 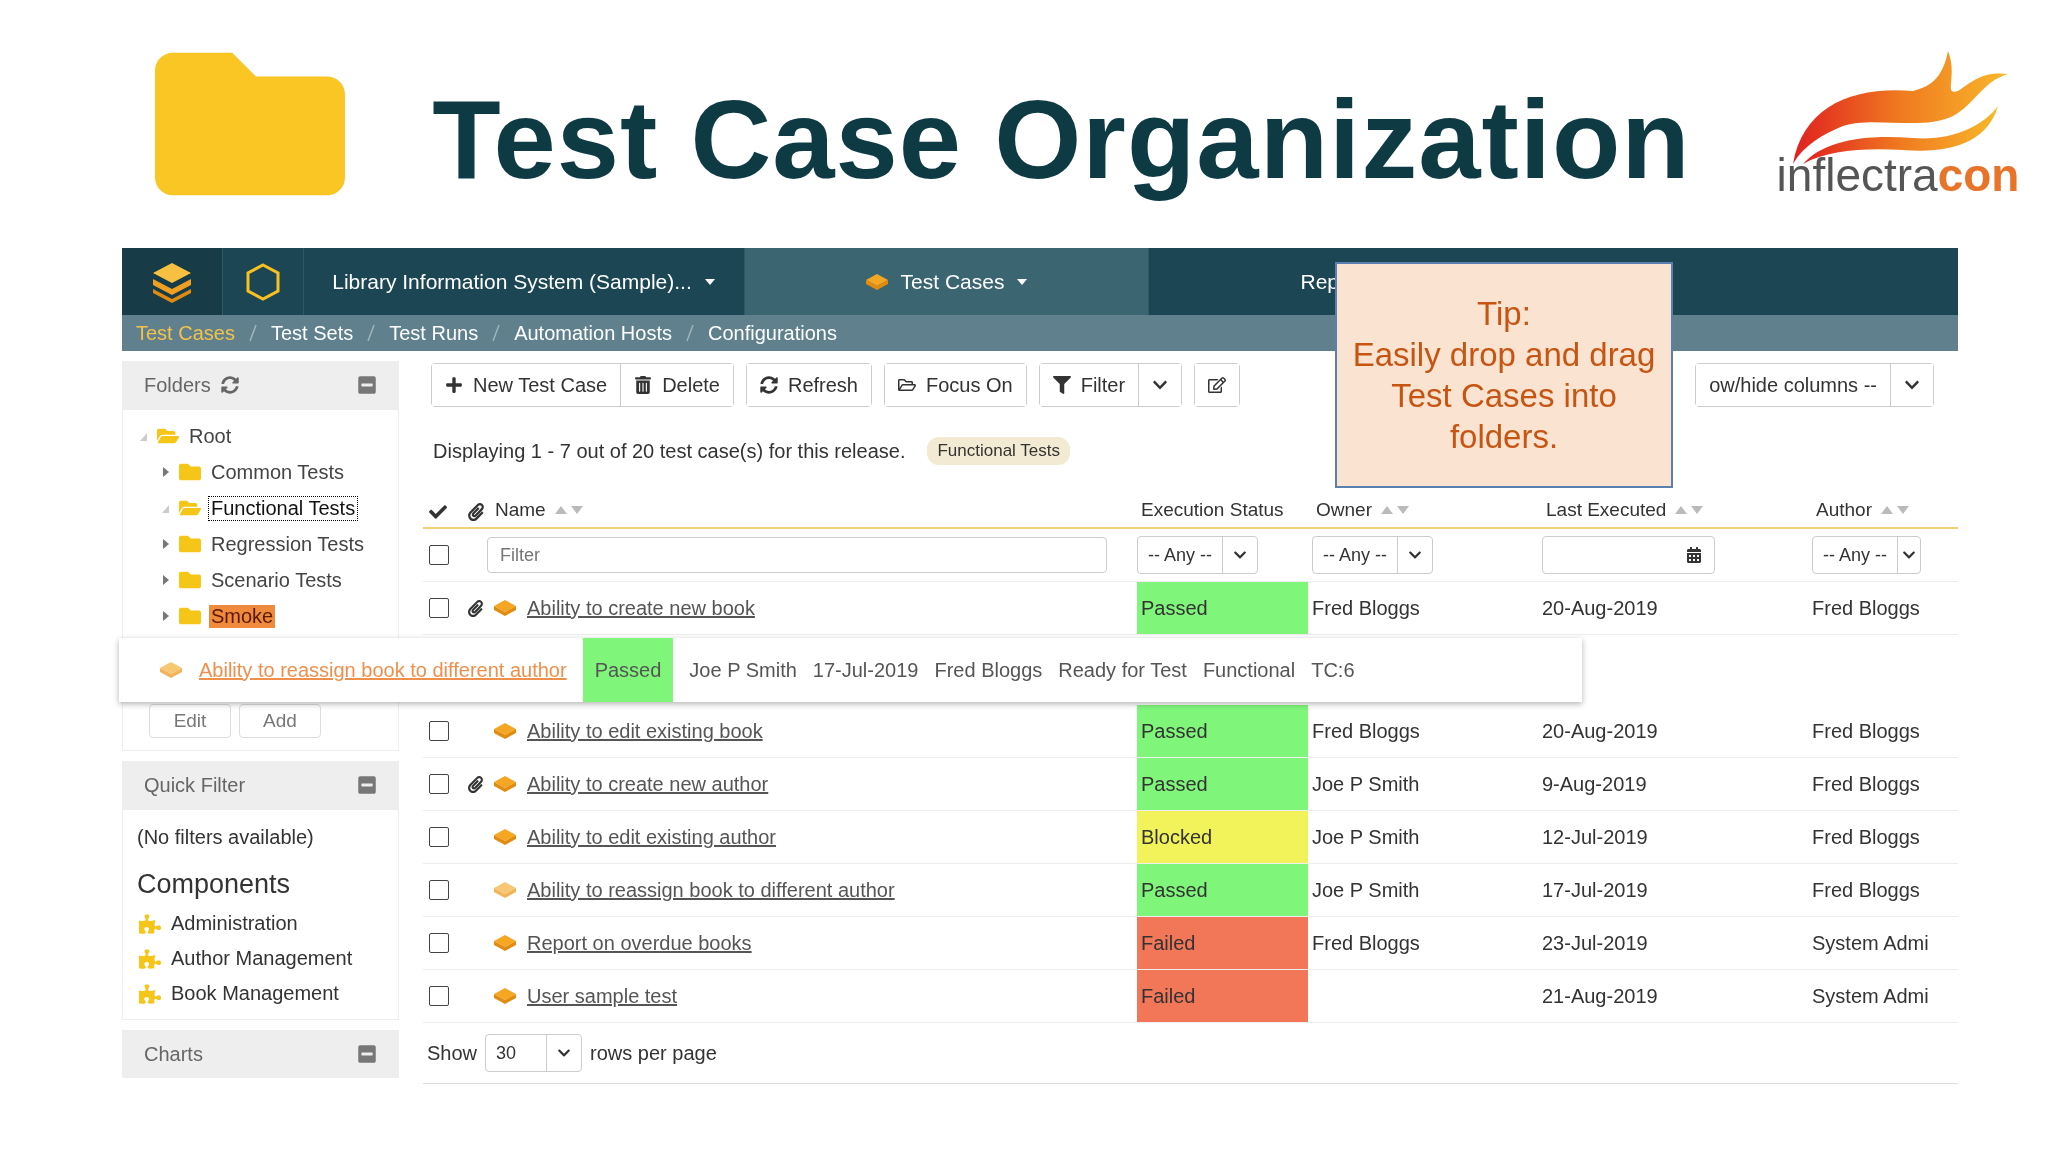 What do you see at coordinates (229, 385) in the screenshot?
I see `refresh-icon` at bounding box center [229, 385].